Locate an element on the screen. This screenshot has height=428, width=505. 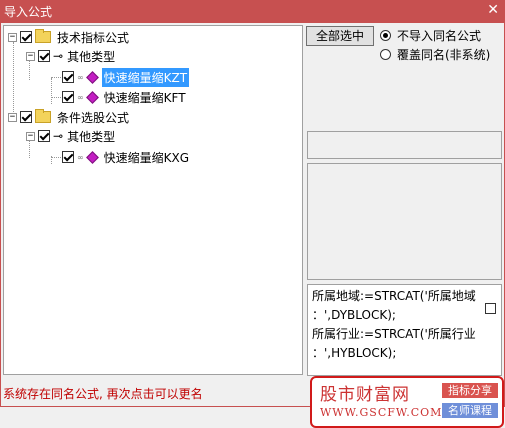
watermark-title: 股市财富网 is located at coordinates (365, 395).